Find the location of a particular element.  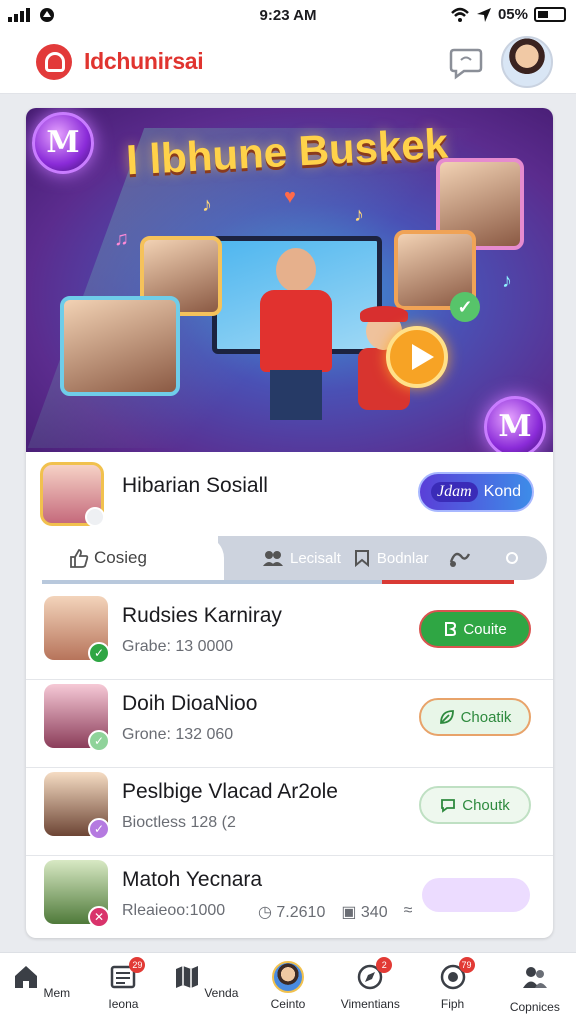

nav-home: Mem is located at coordinates (41, 988).